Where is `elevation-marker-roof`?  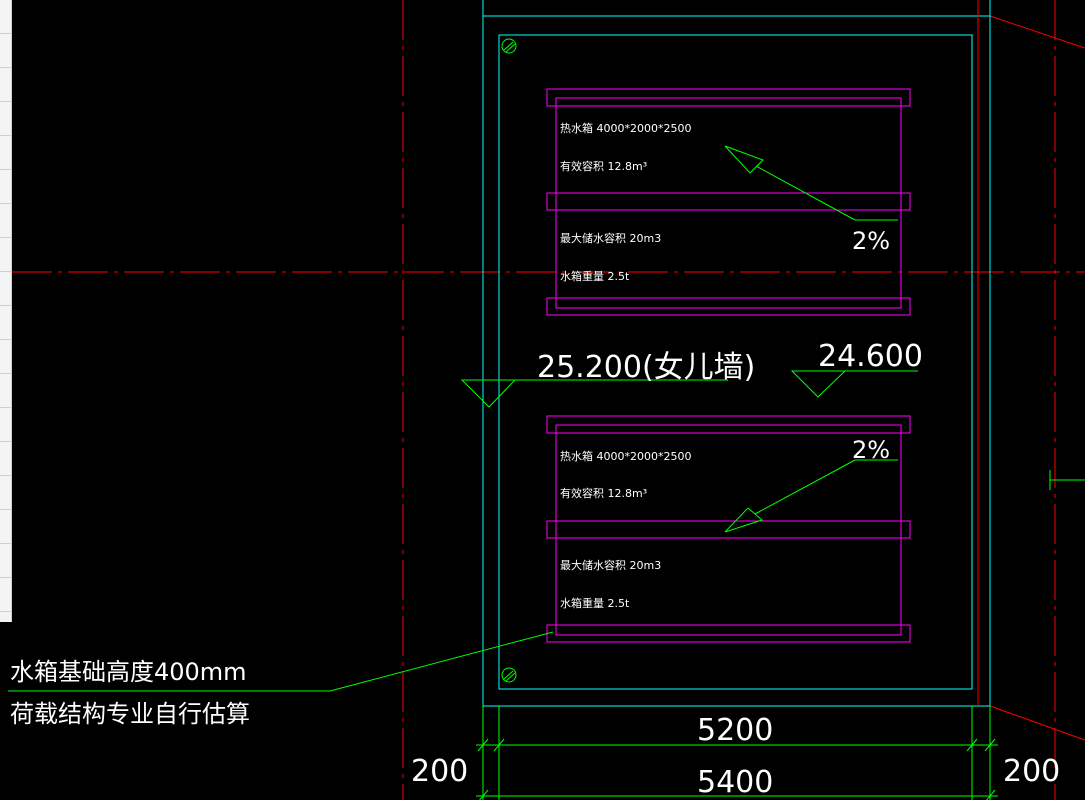 elevation-marker-roof is located at coordinates (854, 384).